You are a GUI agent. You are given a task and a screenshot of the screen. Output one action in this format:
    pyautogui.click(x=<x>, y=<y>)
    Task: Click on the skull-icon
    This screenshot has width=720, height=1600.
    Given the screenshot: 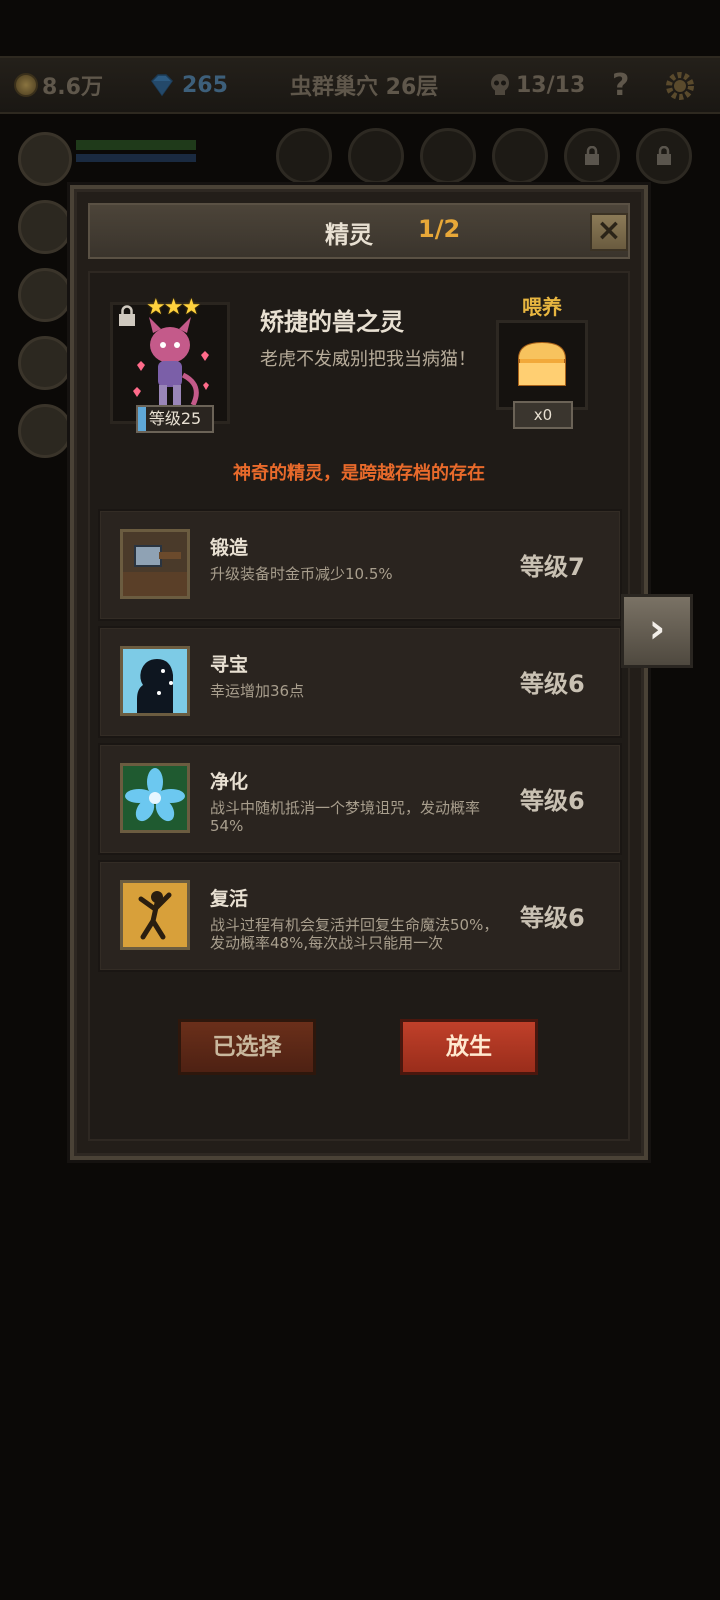 What is the action you would take?
    pyautogui.click(x=500, y=84)
    